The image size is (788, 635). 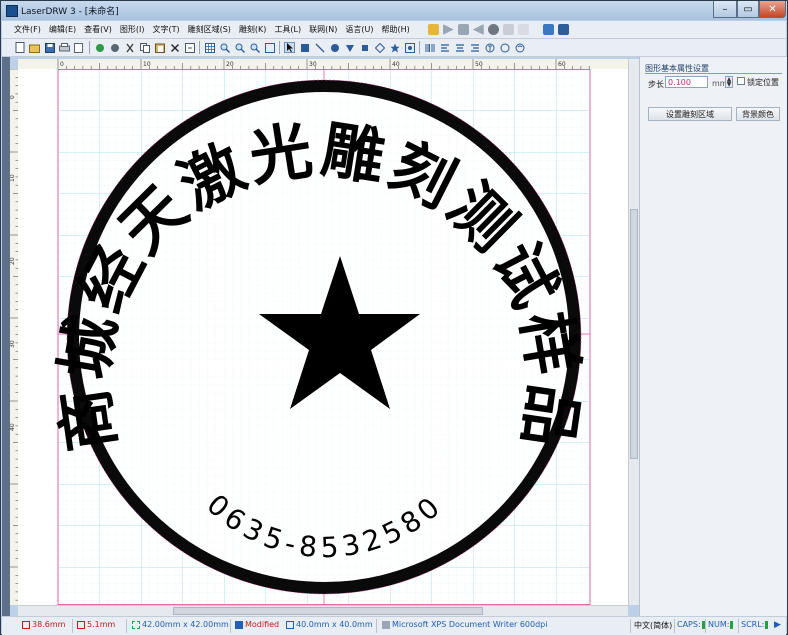 I want to click on window-title: LaserDRW 3 - [未命名], so click(x=70, y=12).